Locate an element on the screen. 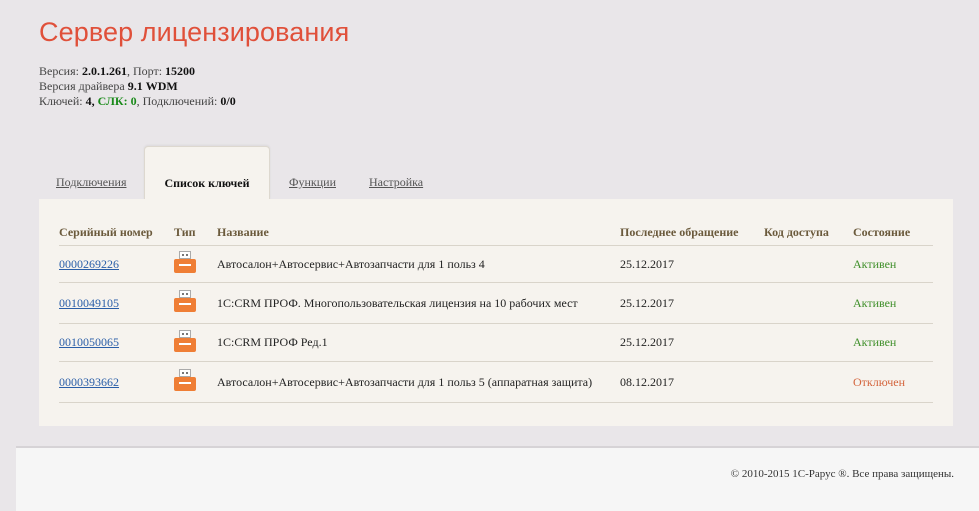 This screenshot has width=979, height=511. page-title: Сервер лицензирования is located at coordinates (194, 32).